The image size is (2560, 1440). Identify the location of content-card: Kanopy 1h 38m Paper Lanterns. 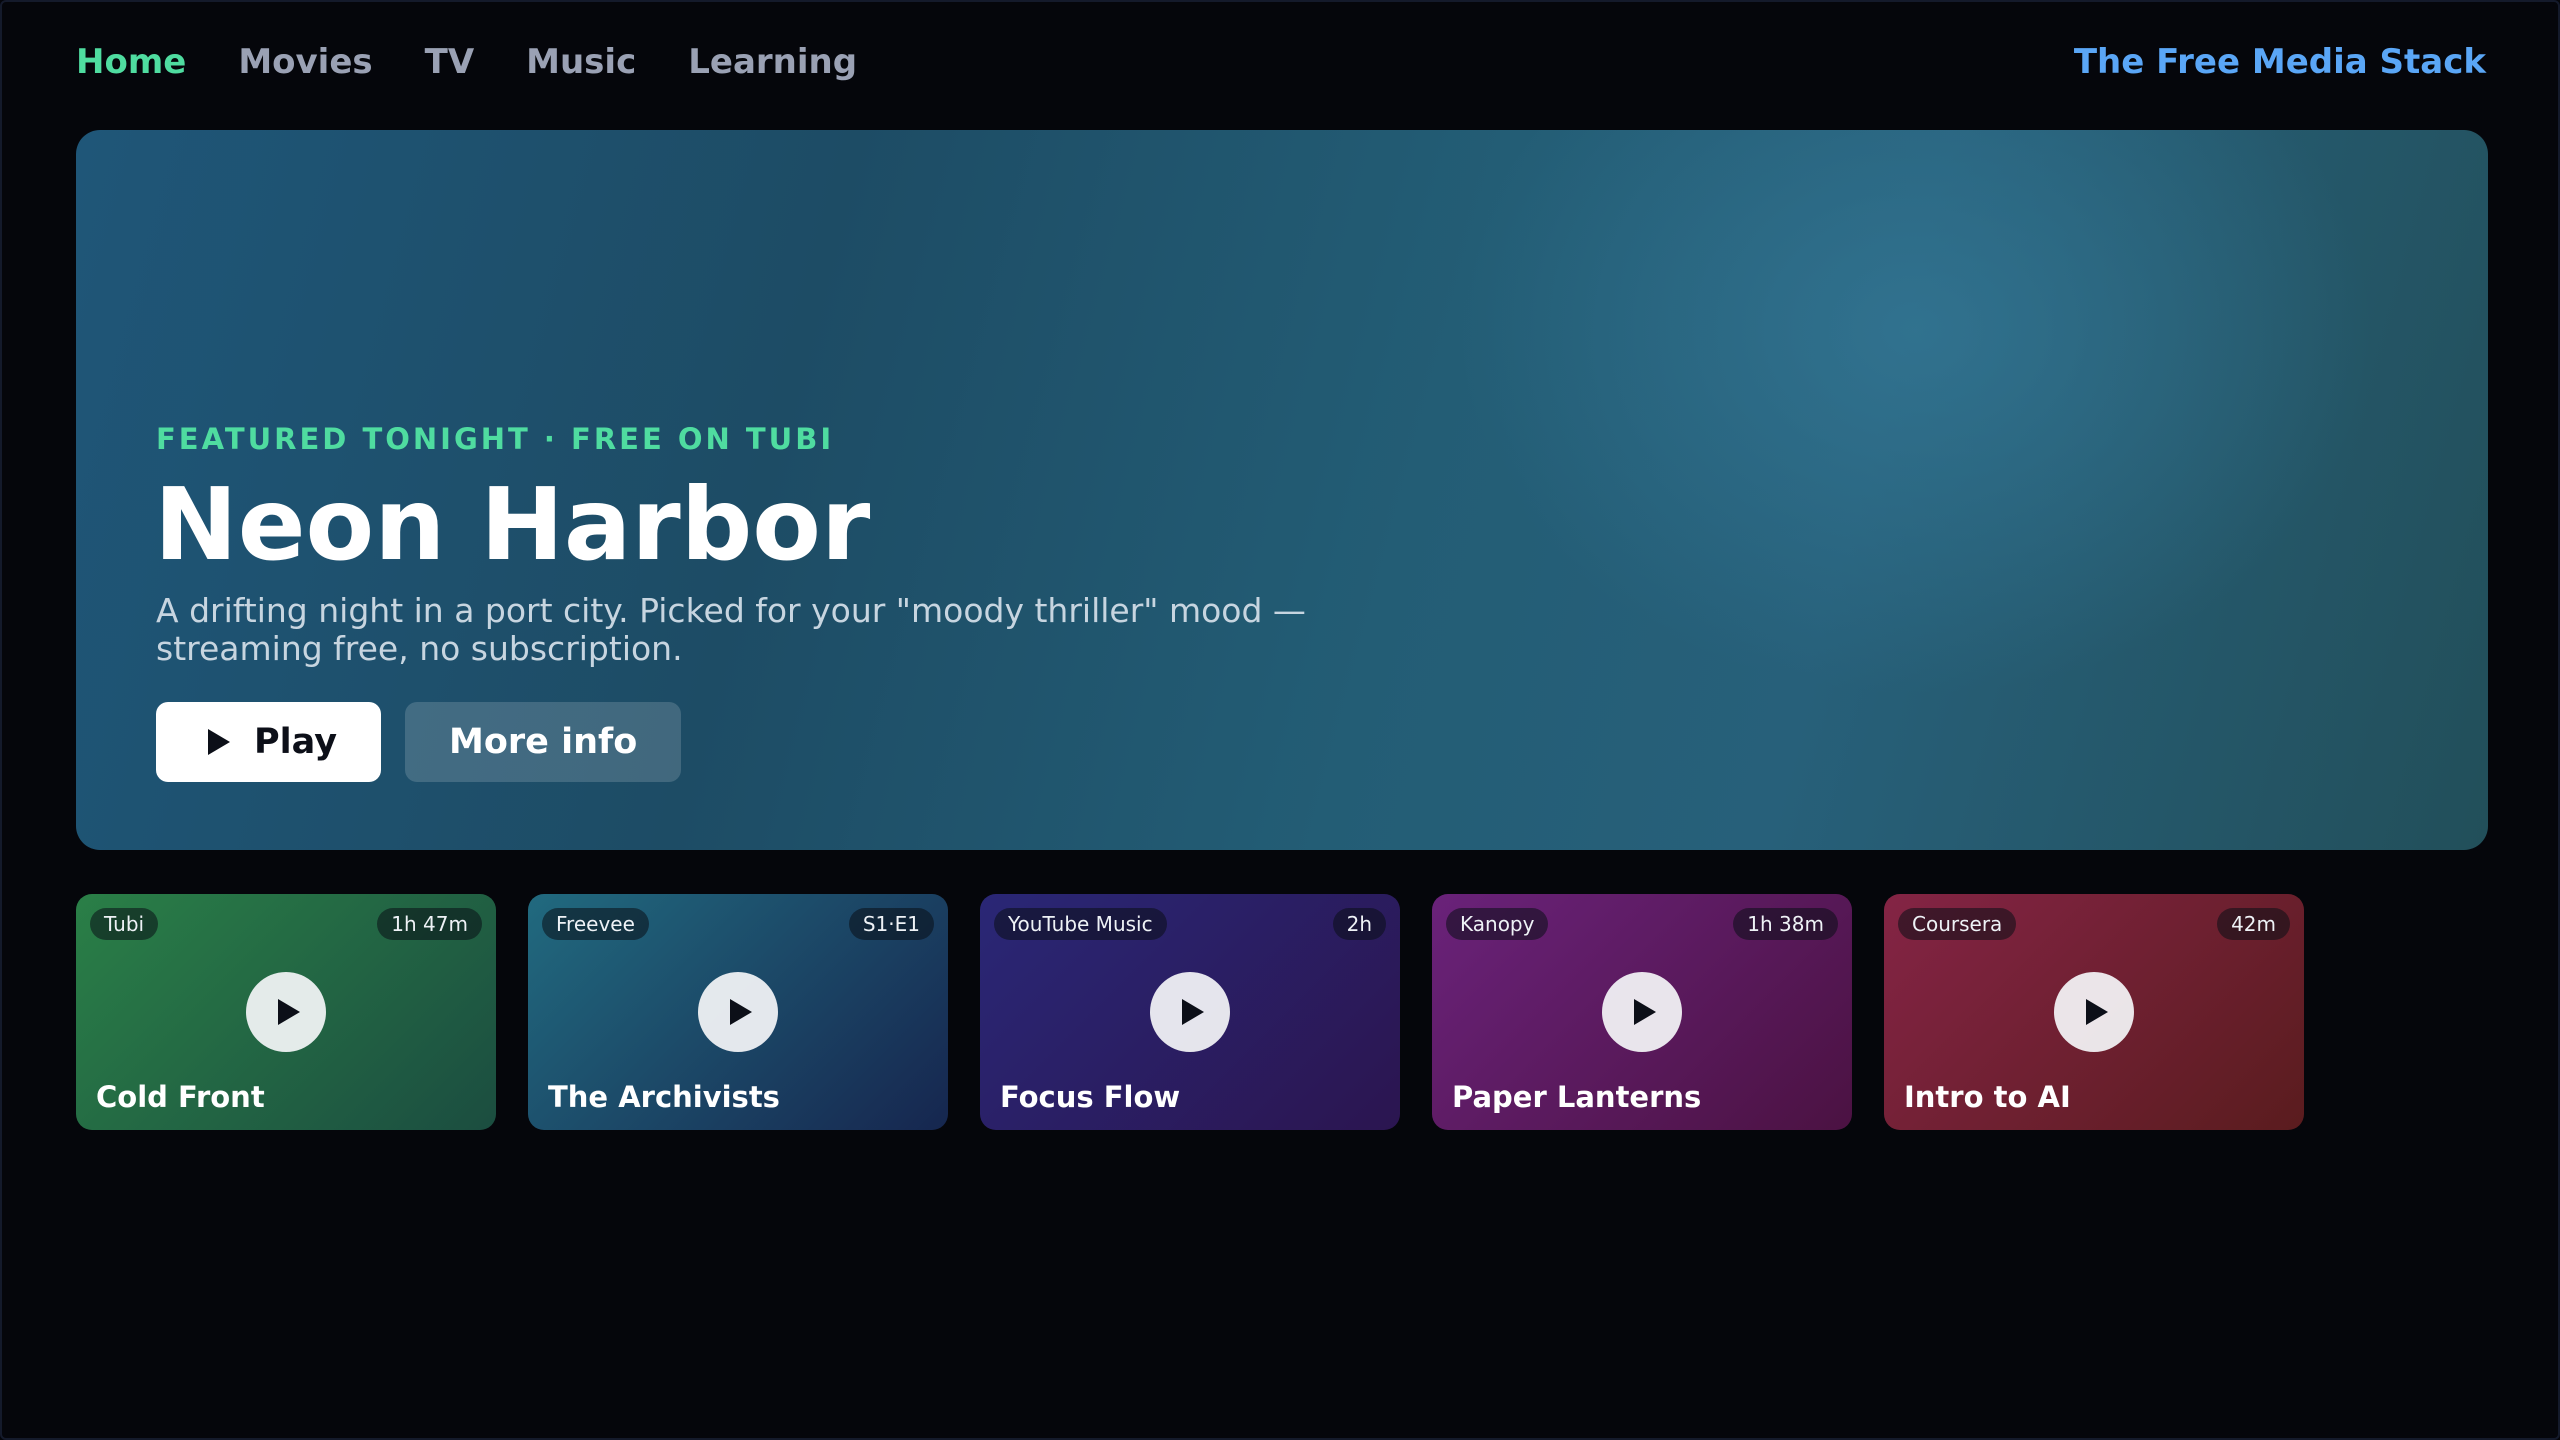
(1642, 1012).